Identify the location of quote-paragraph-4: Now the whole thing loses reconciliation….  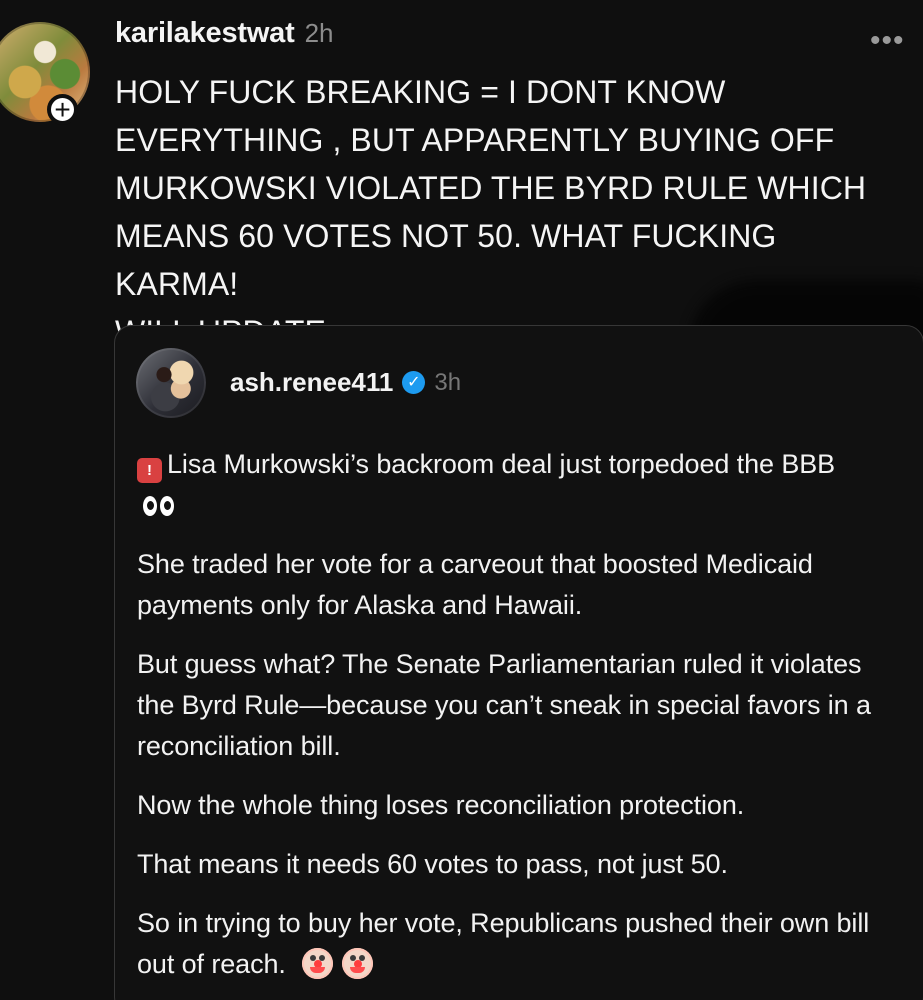
(441, 805).